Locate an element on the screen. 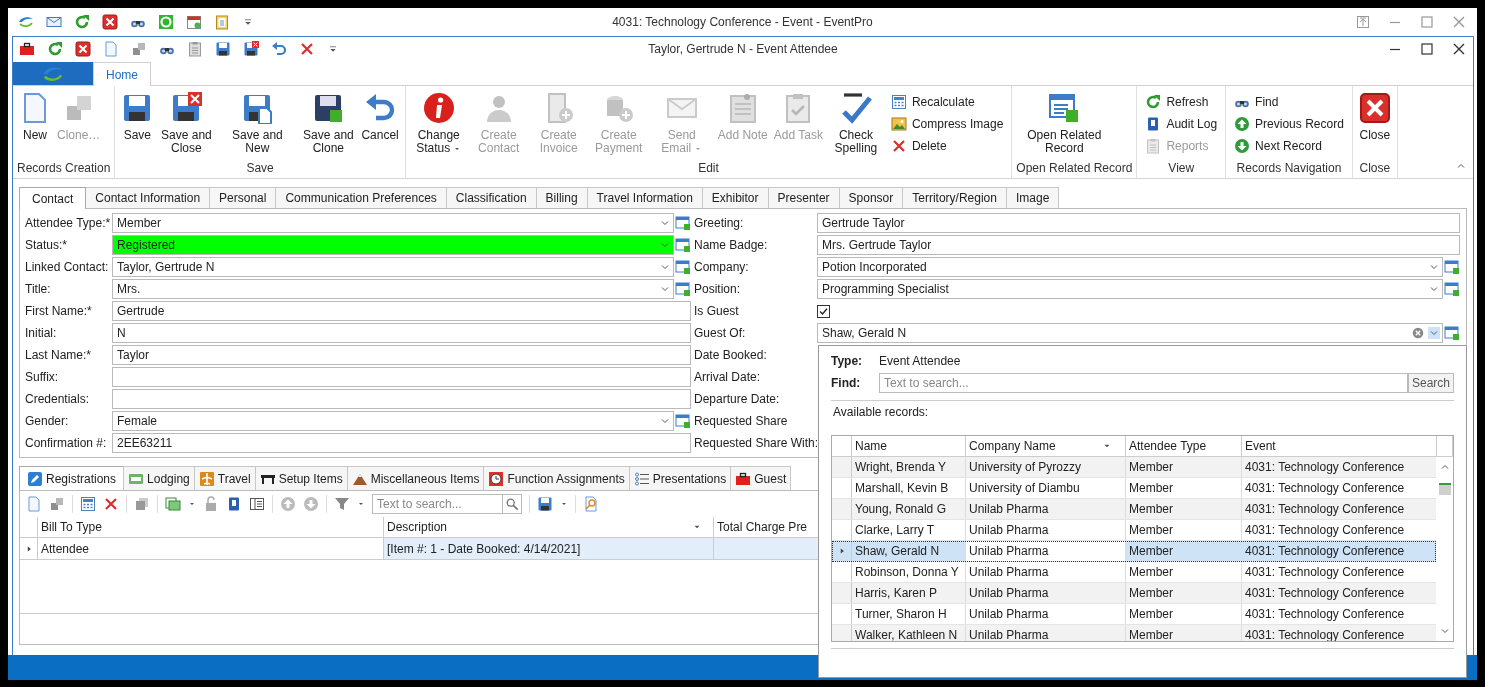 This screenshot has height=687, width=1485. ribbon-tab: Home is located at coordinates (122, 74).